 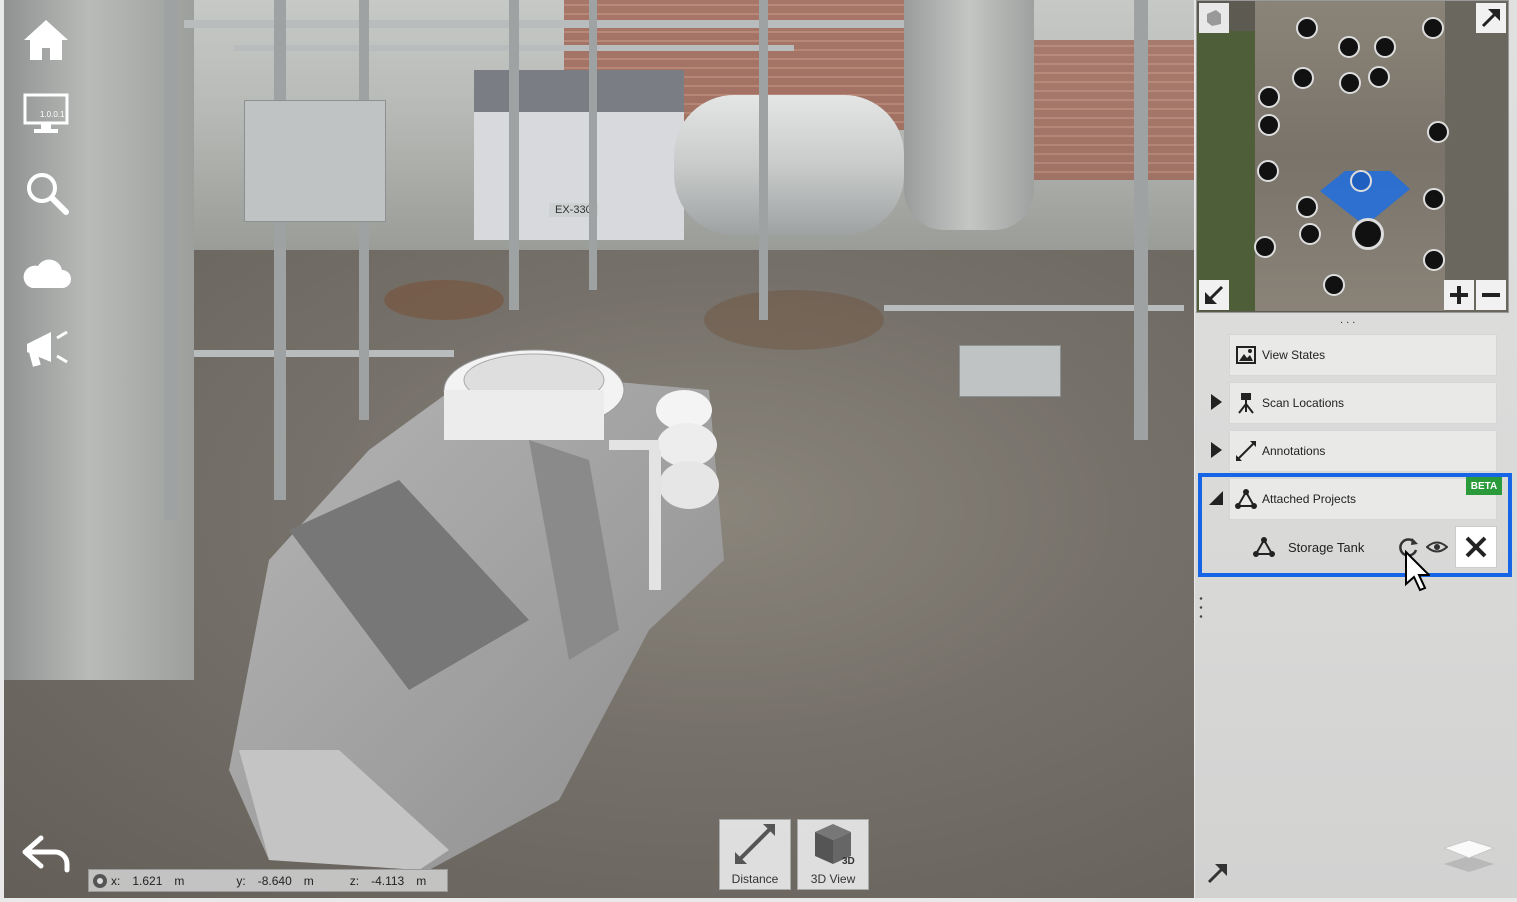 I want to click on cloud-button, so click(x=46, y=272).